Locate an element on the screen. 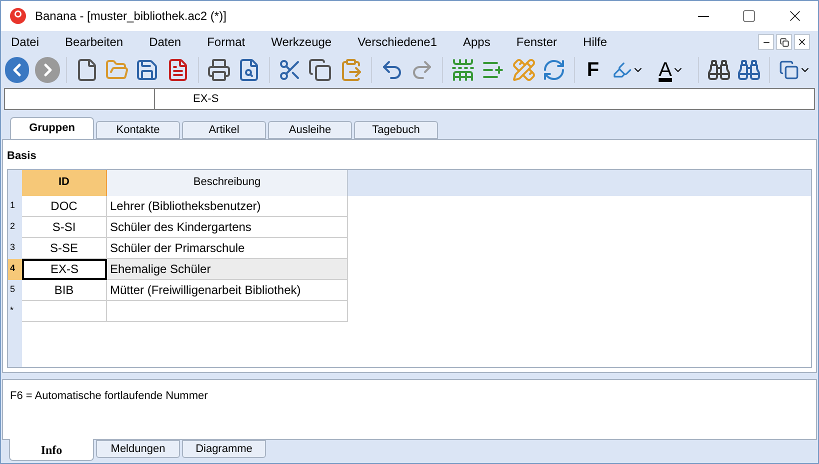 This screenshot has width=819, height=464. close-icon is located at coordinates (802, 42).